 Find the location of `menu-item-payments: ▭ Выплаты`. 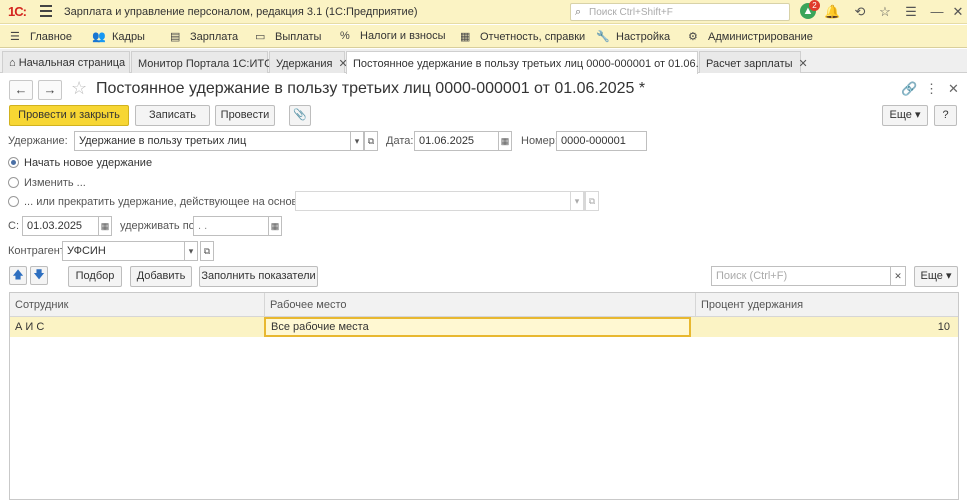

menu-item-payments: ▭ Выплаты is located at coordinates (288, 36).